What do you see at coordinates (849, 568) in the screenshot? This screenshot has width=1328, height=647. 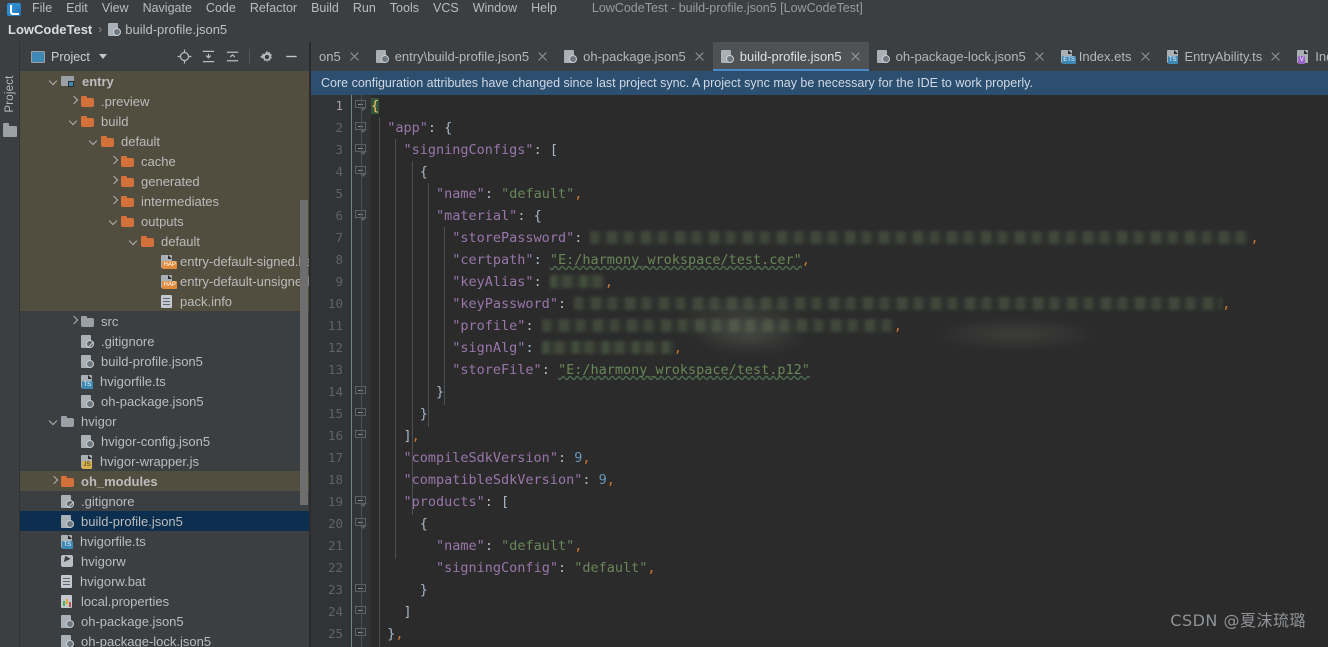 I see `code-line: "signingConfig": "default",` at bounding box center [849, 568].